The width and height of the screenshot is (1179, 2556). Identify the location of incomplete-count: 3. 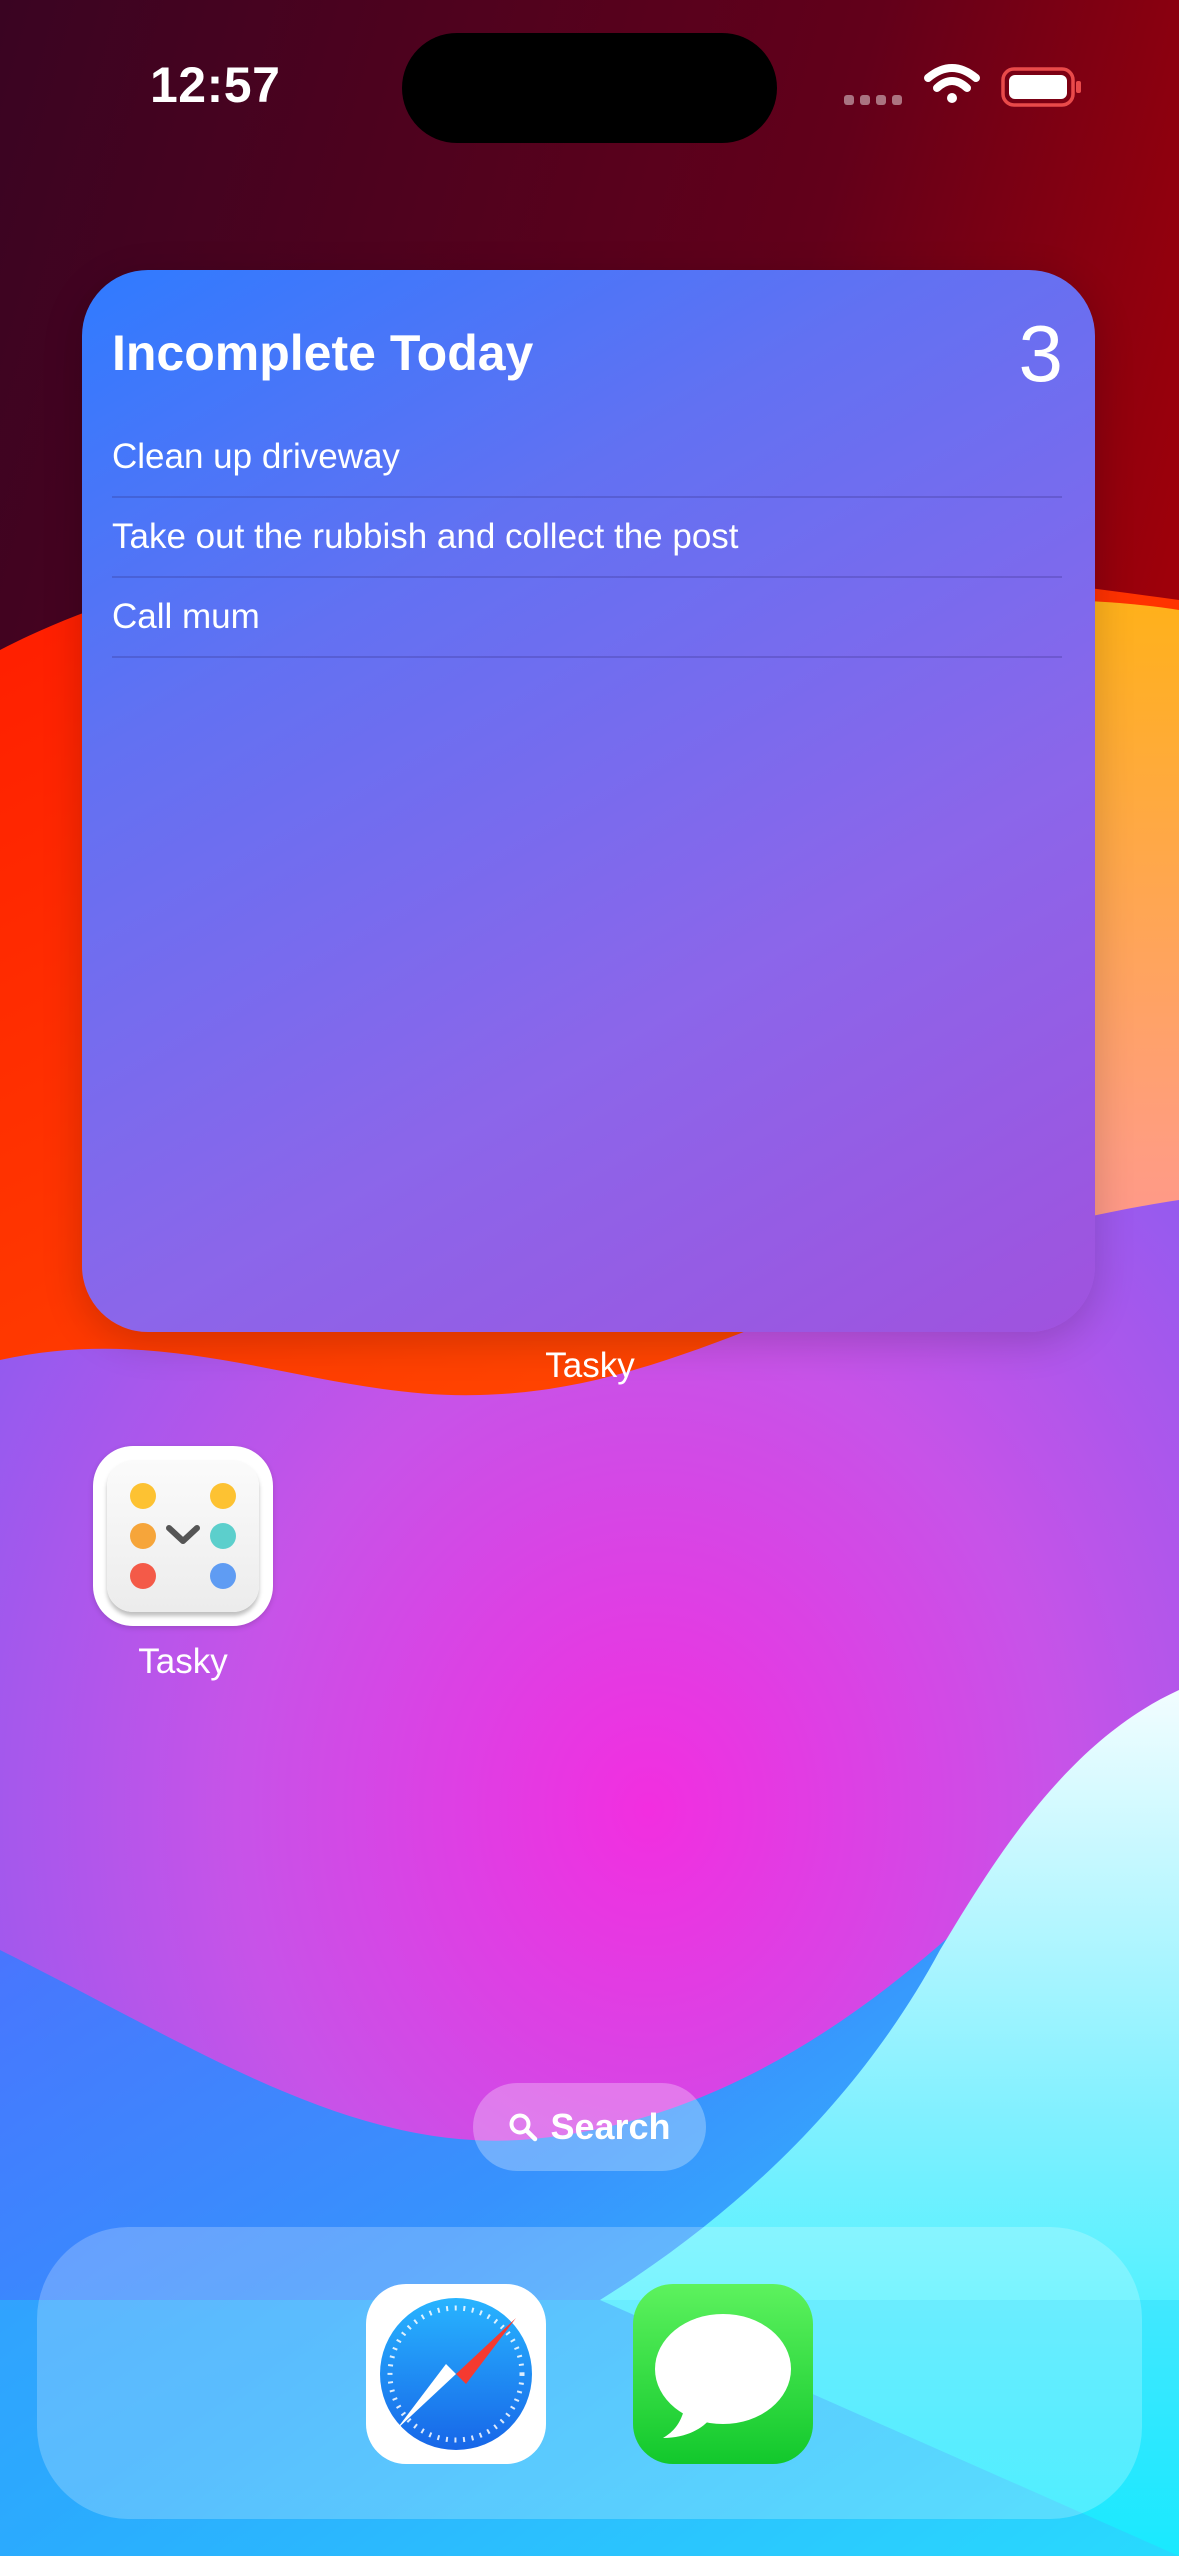
(1041, 353).